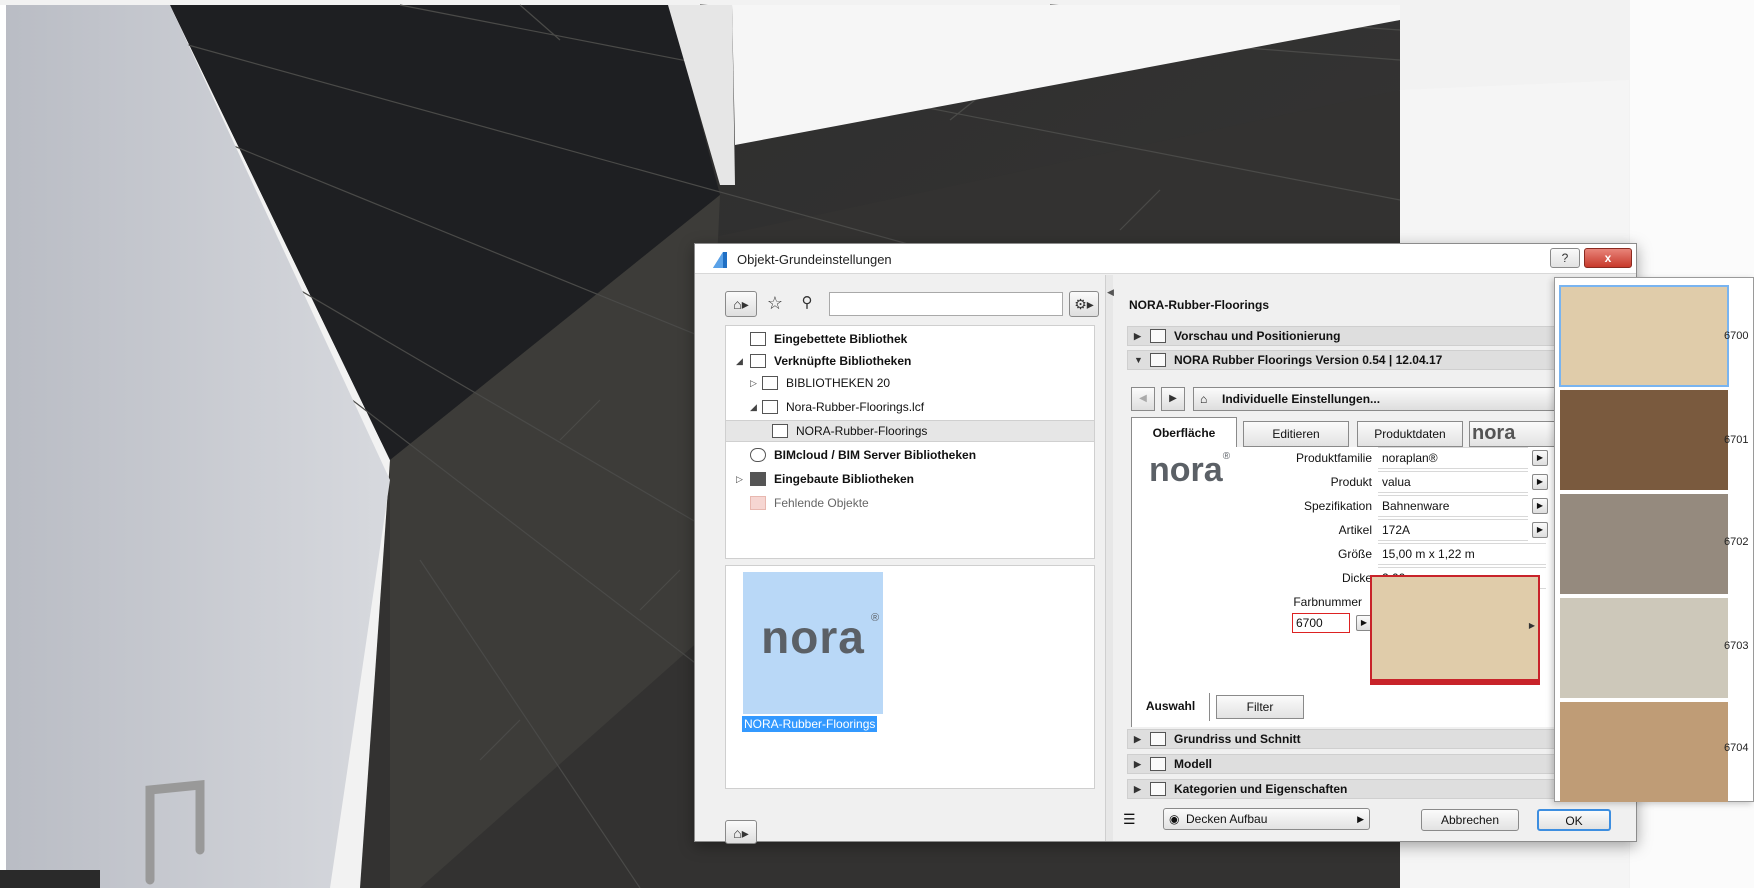 The image size is (1754, 888). What do you see at coordinates (1138, 360) in the screenshot?
I see `expanded-triangle-icon: ▼` at bounding box center [1138, 360].